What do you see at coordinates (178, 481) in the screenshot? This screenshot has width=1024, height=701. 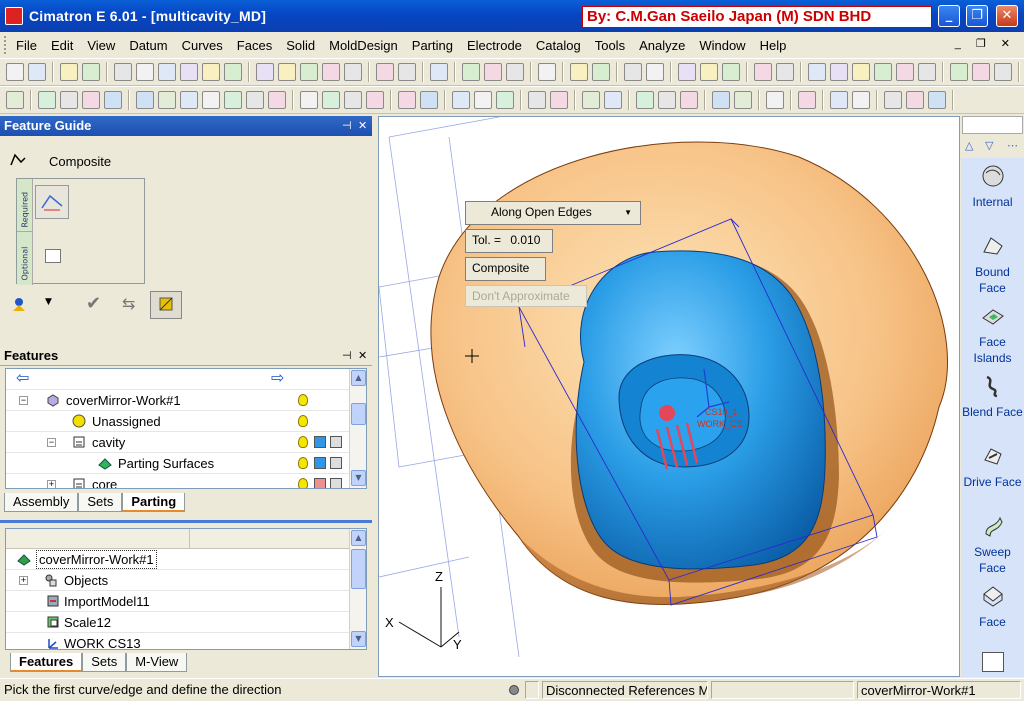 I see `tree-row-core: + core` at bounding box center [178, 481].